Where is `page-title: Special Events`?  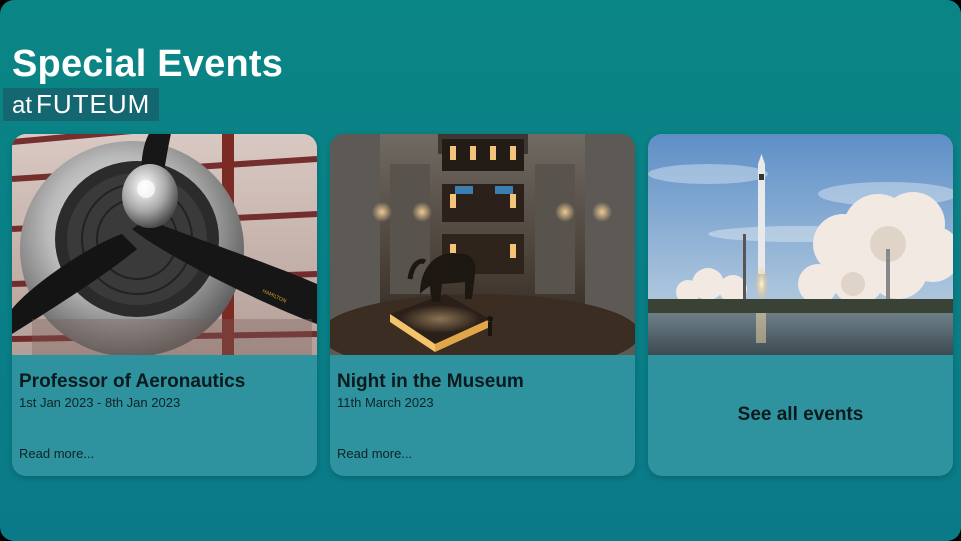
page-title: Special Events is located at coordinates (148, 64).